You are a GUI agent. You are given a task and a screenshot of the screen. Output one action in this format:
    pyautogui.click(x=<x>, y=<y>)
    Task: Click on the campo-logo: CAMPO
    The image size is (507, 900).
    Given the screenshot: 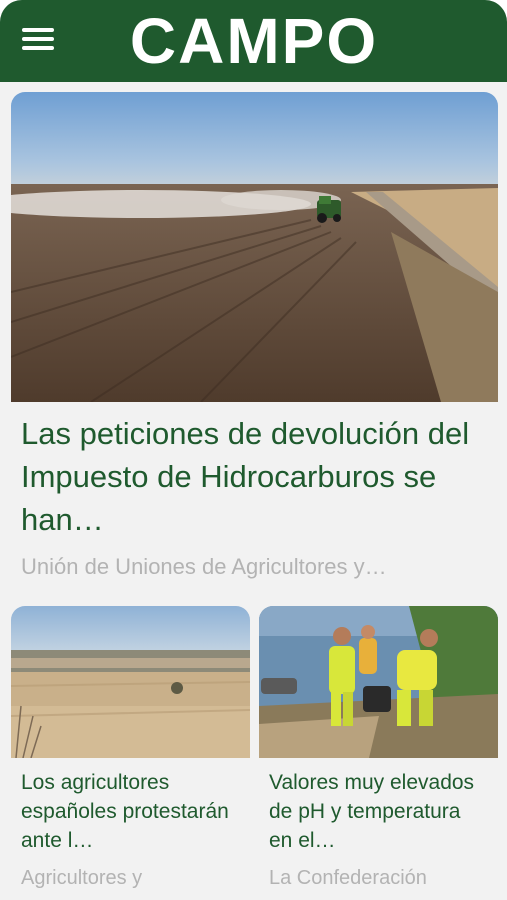 What is the action you would take?
    pyautogui.click(x=254, y=41)
    